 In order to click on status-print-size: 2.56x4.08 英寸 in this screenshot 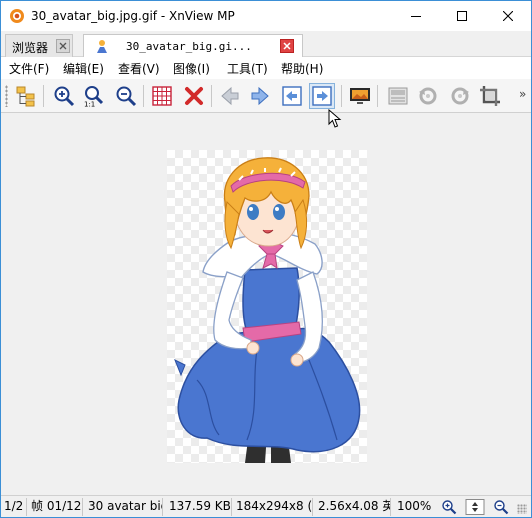, I will do `click(353, 507)`.